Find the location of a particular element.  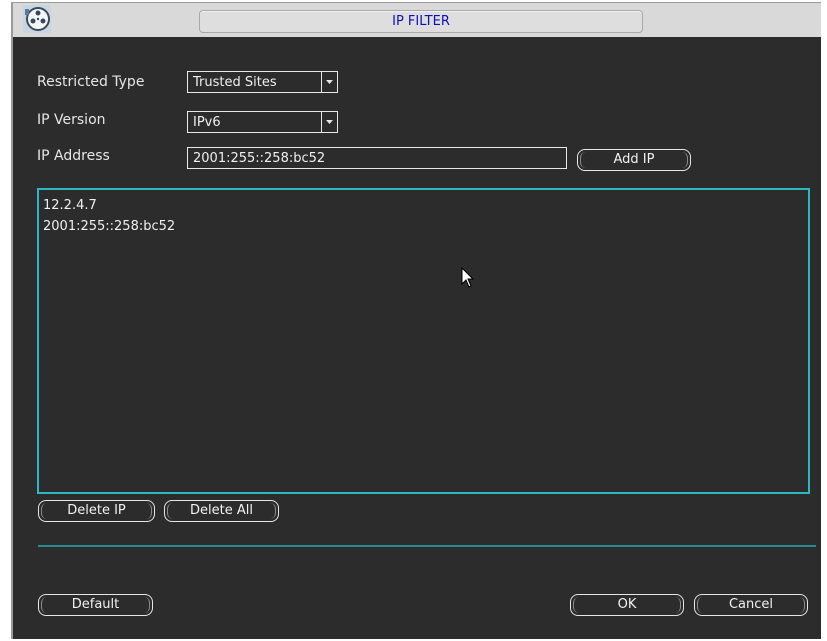

ip-address-value: 2001:255::258:bc52 is located at coordinates (259, 158).